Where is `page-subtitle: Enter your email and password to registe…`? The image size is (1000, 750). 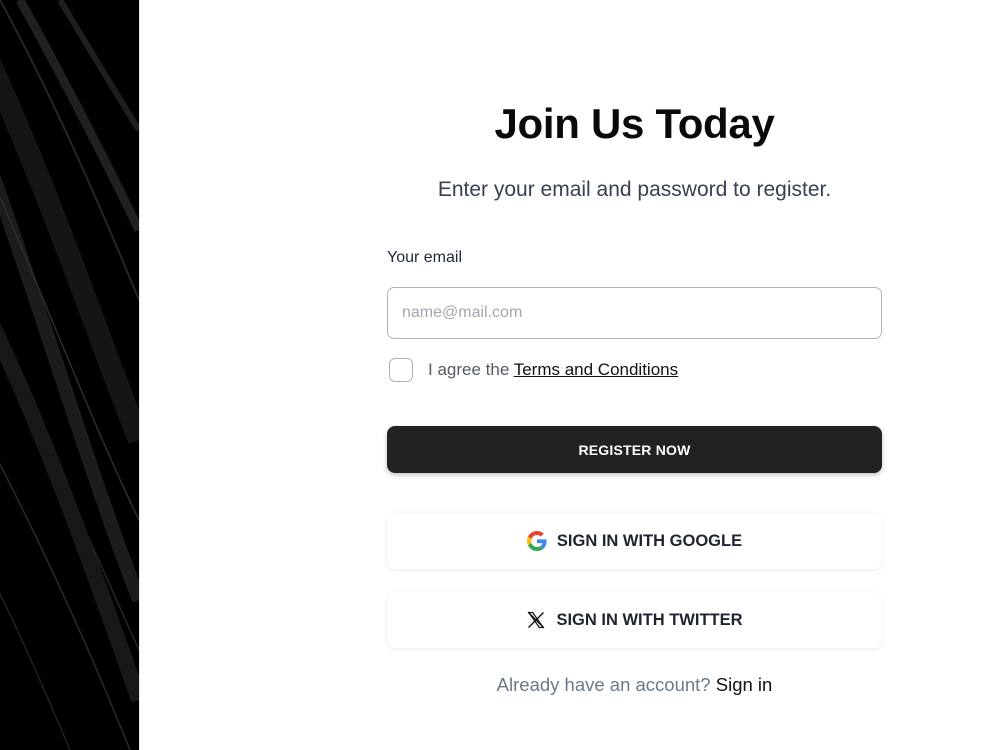 page-subtitle: Enter your email and password to registe… is located at coordinates (634, 189).